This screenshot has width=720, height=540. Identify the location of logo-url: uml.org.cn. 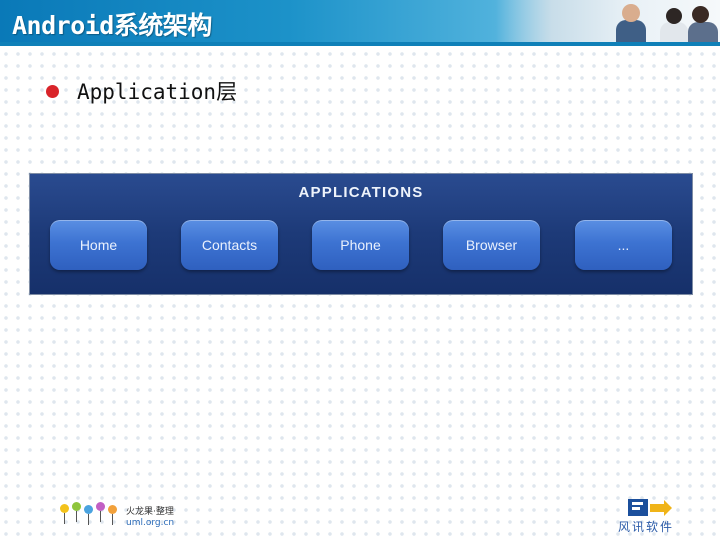
(150, 523).